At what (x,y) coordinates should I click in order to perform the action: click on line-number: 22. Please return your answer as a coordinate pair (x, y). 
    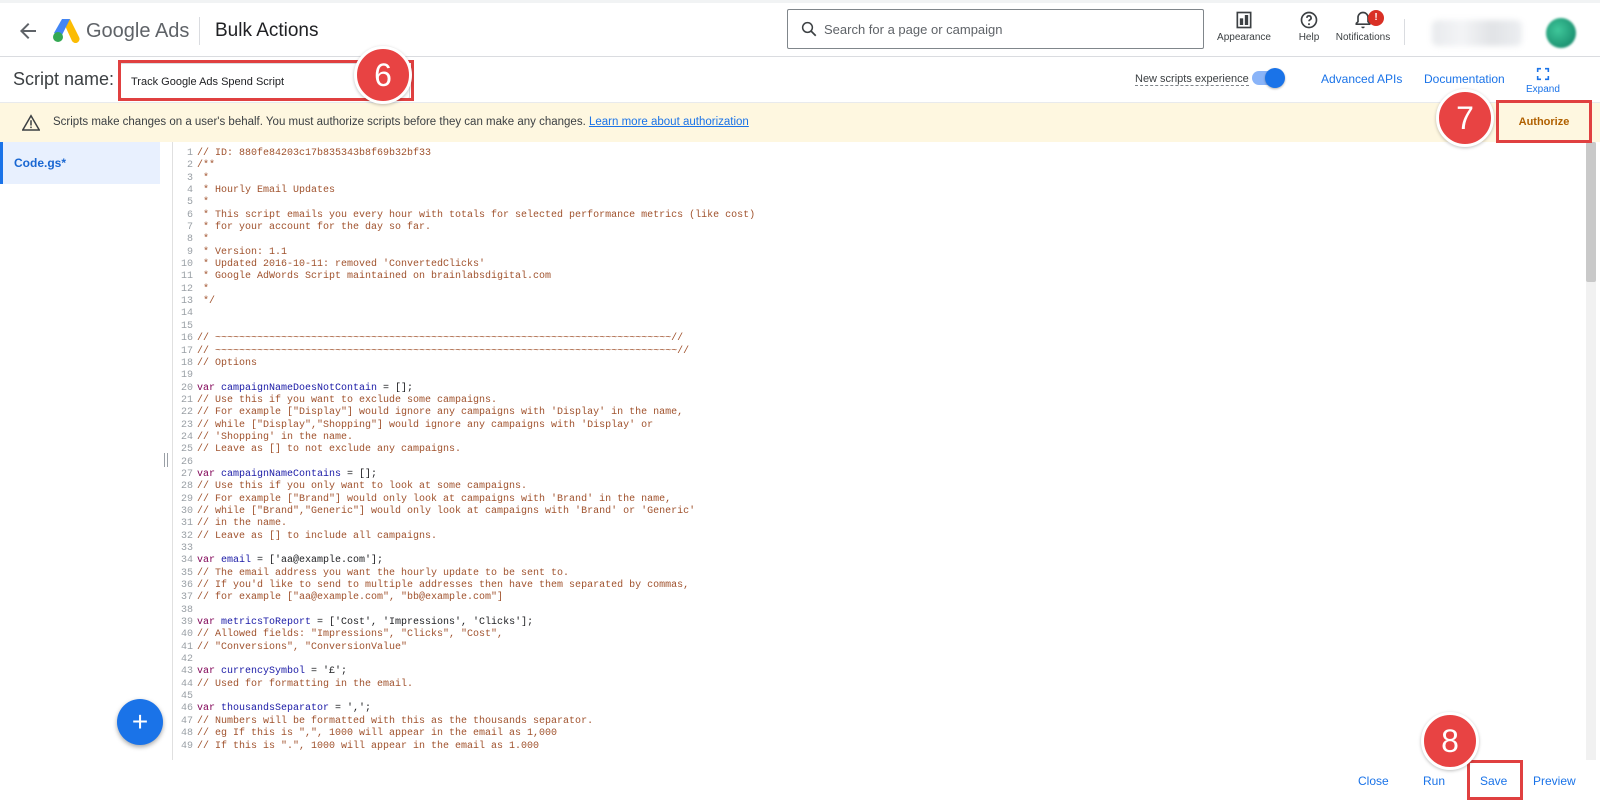
    Looking at the image, I should click on (186, 413).